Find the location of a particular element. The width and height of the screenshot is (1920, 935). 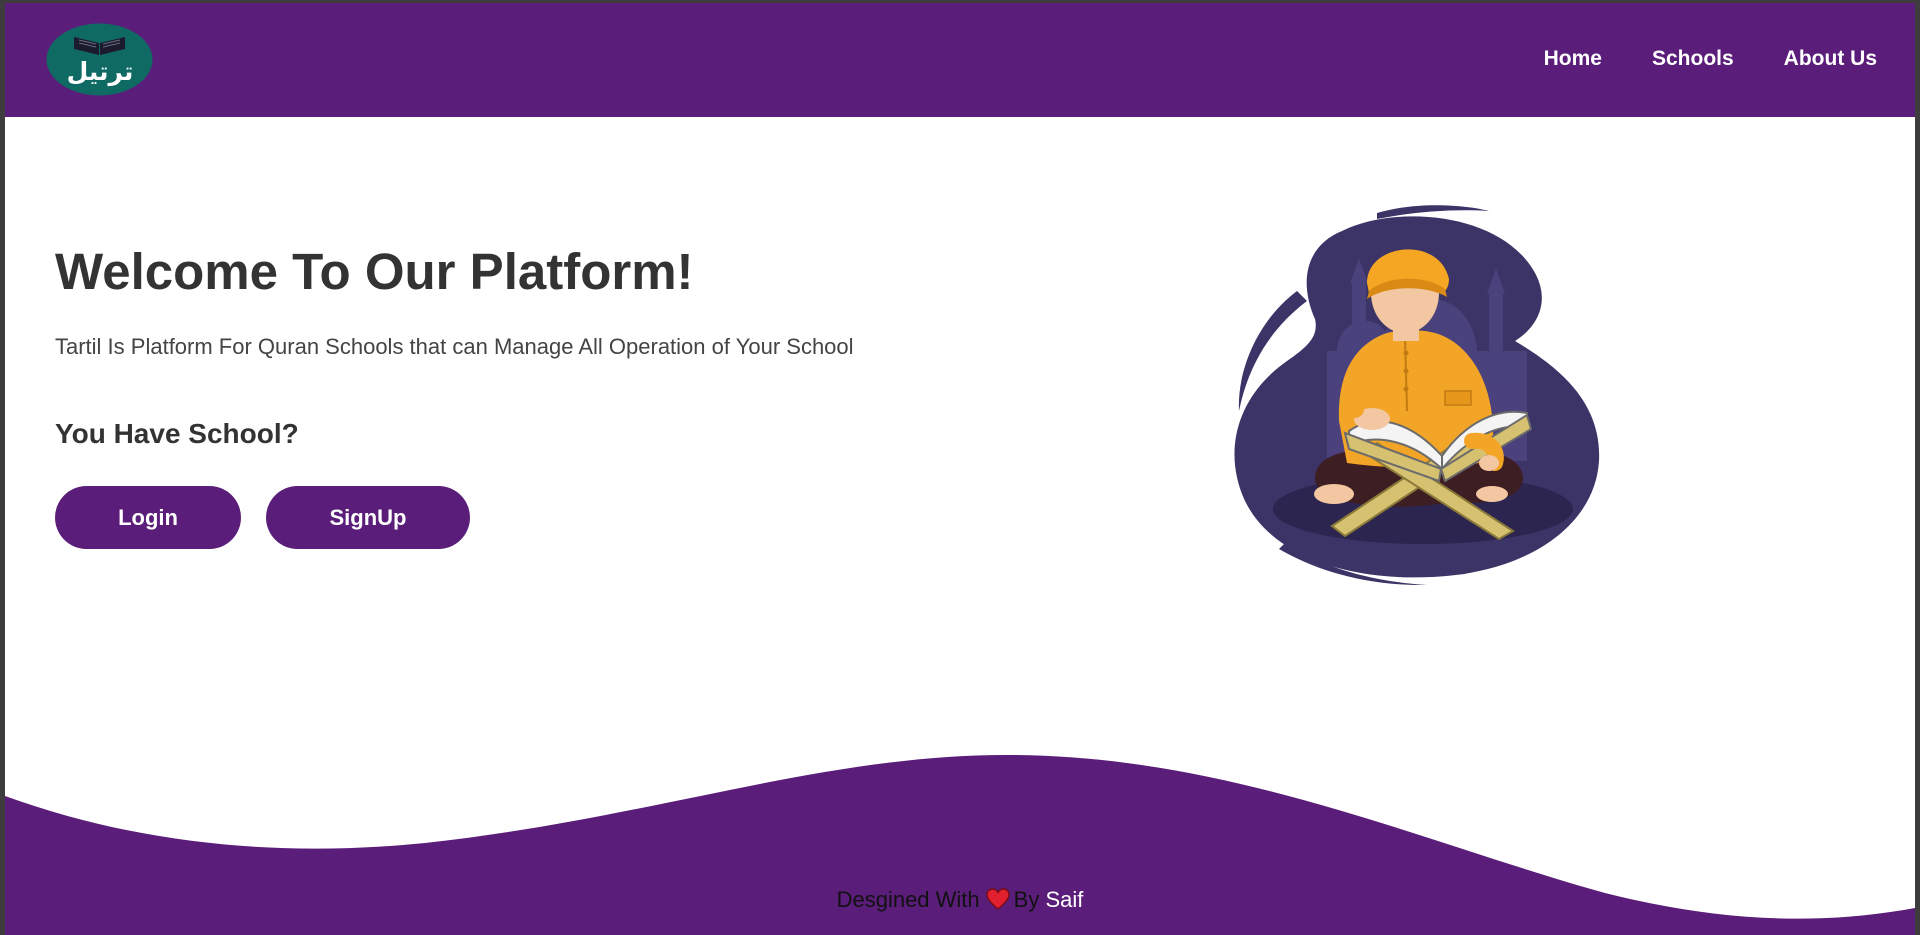

nav-menu: Home Schools About Us is located at coordinates (1710, 59).